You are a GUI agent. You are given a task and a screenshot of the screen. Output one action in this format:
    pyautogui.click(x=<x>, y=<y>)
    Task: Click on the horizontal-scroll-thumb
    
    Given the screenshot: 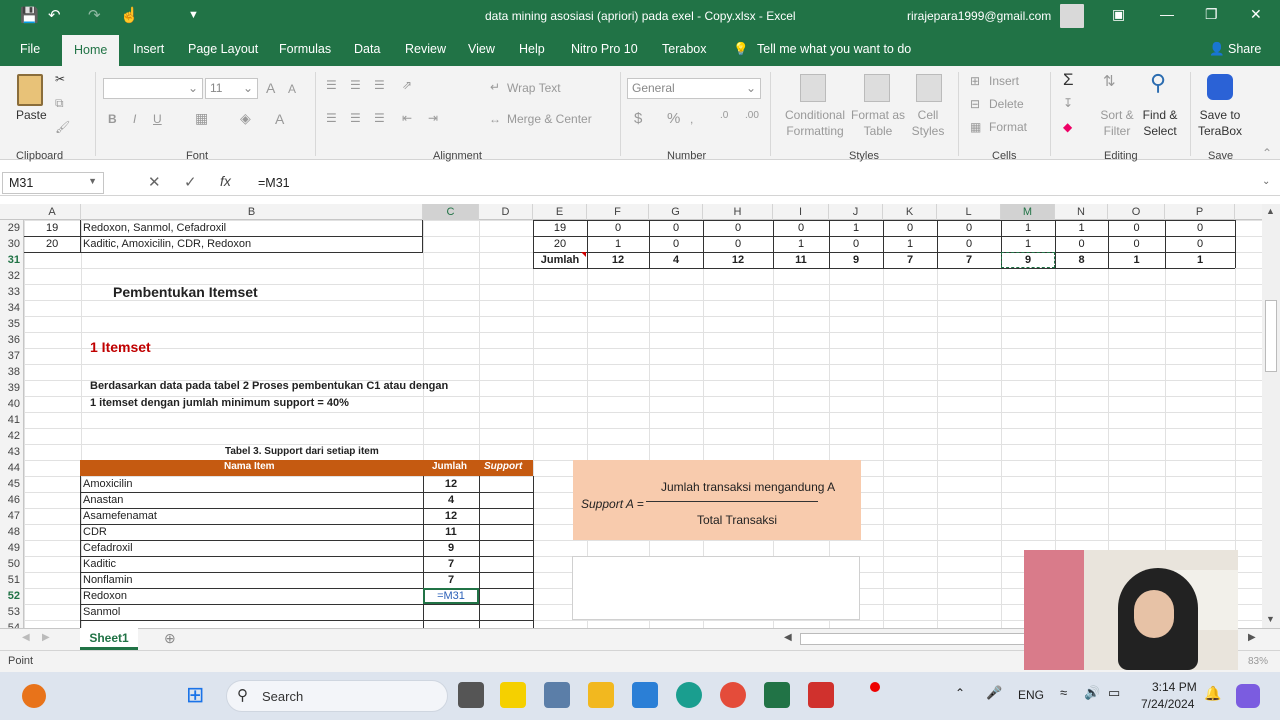 What is the action you would take?
    pyautogui.click(x=915, y=639)
    